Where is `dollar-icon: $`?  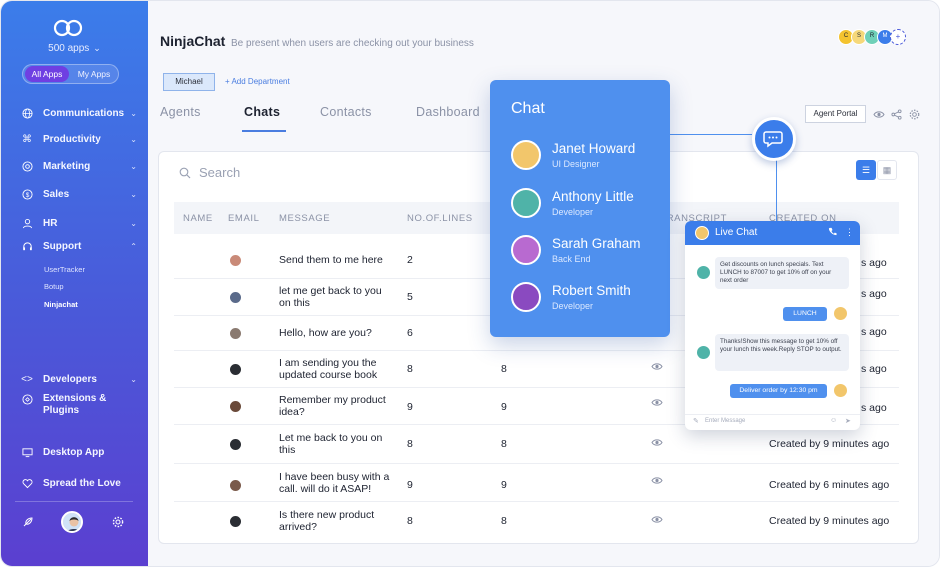
dollar-icon: $ is located at coordinates (27, 194).